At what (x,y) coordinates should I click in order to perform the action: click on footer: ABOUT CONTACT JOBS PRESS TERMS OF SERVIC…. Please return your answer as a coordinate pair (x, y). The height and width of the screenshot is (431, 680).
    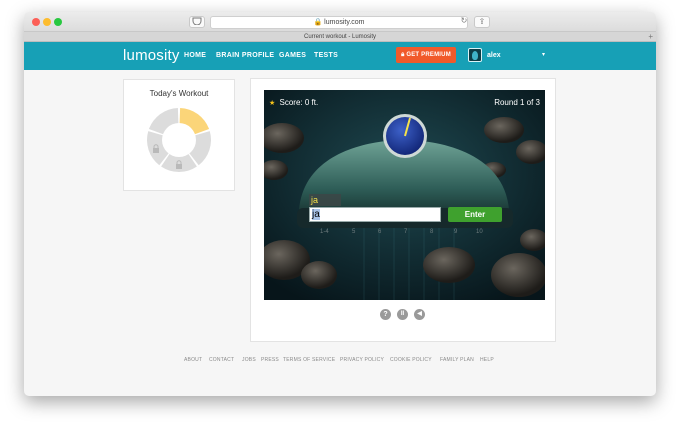
    Looking at the image, I should click on (340, 363).